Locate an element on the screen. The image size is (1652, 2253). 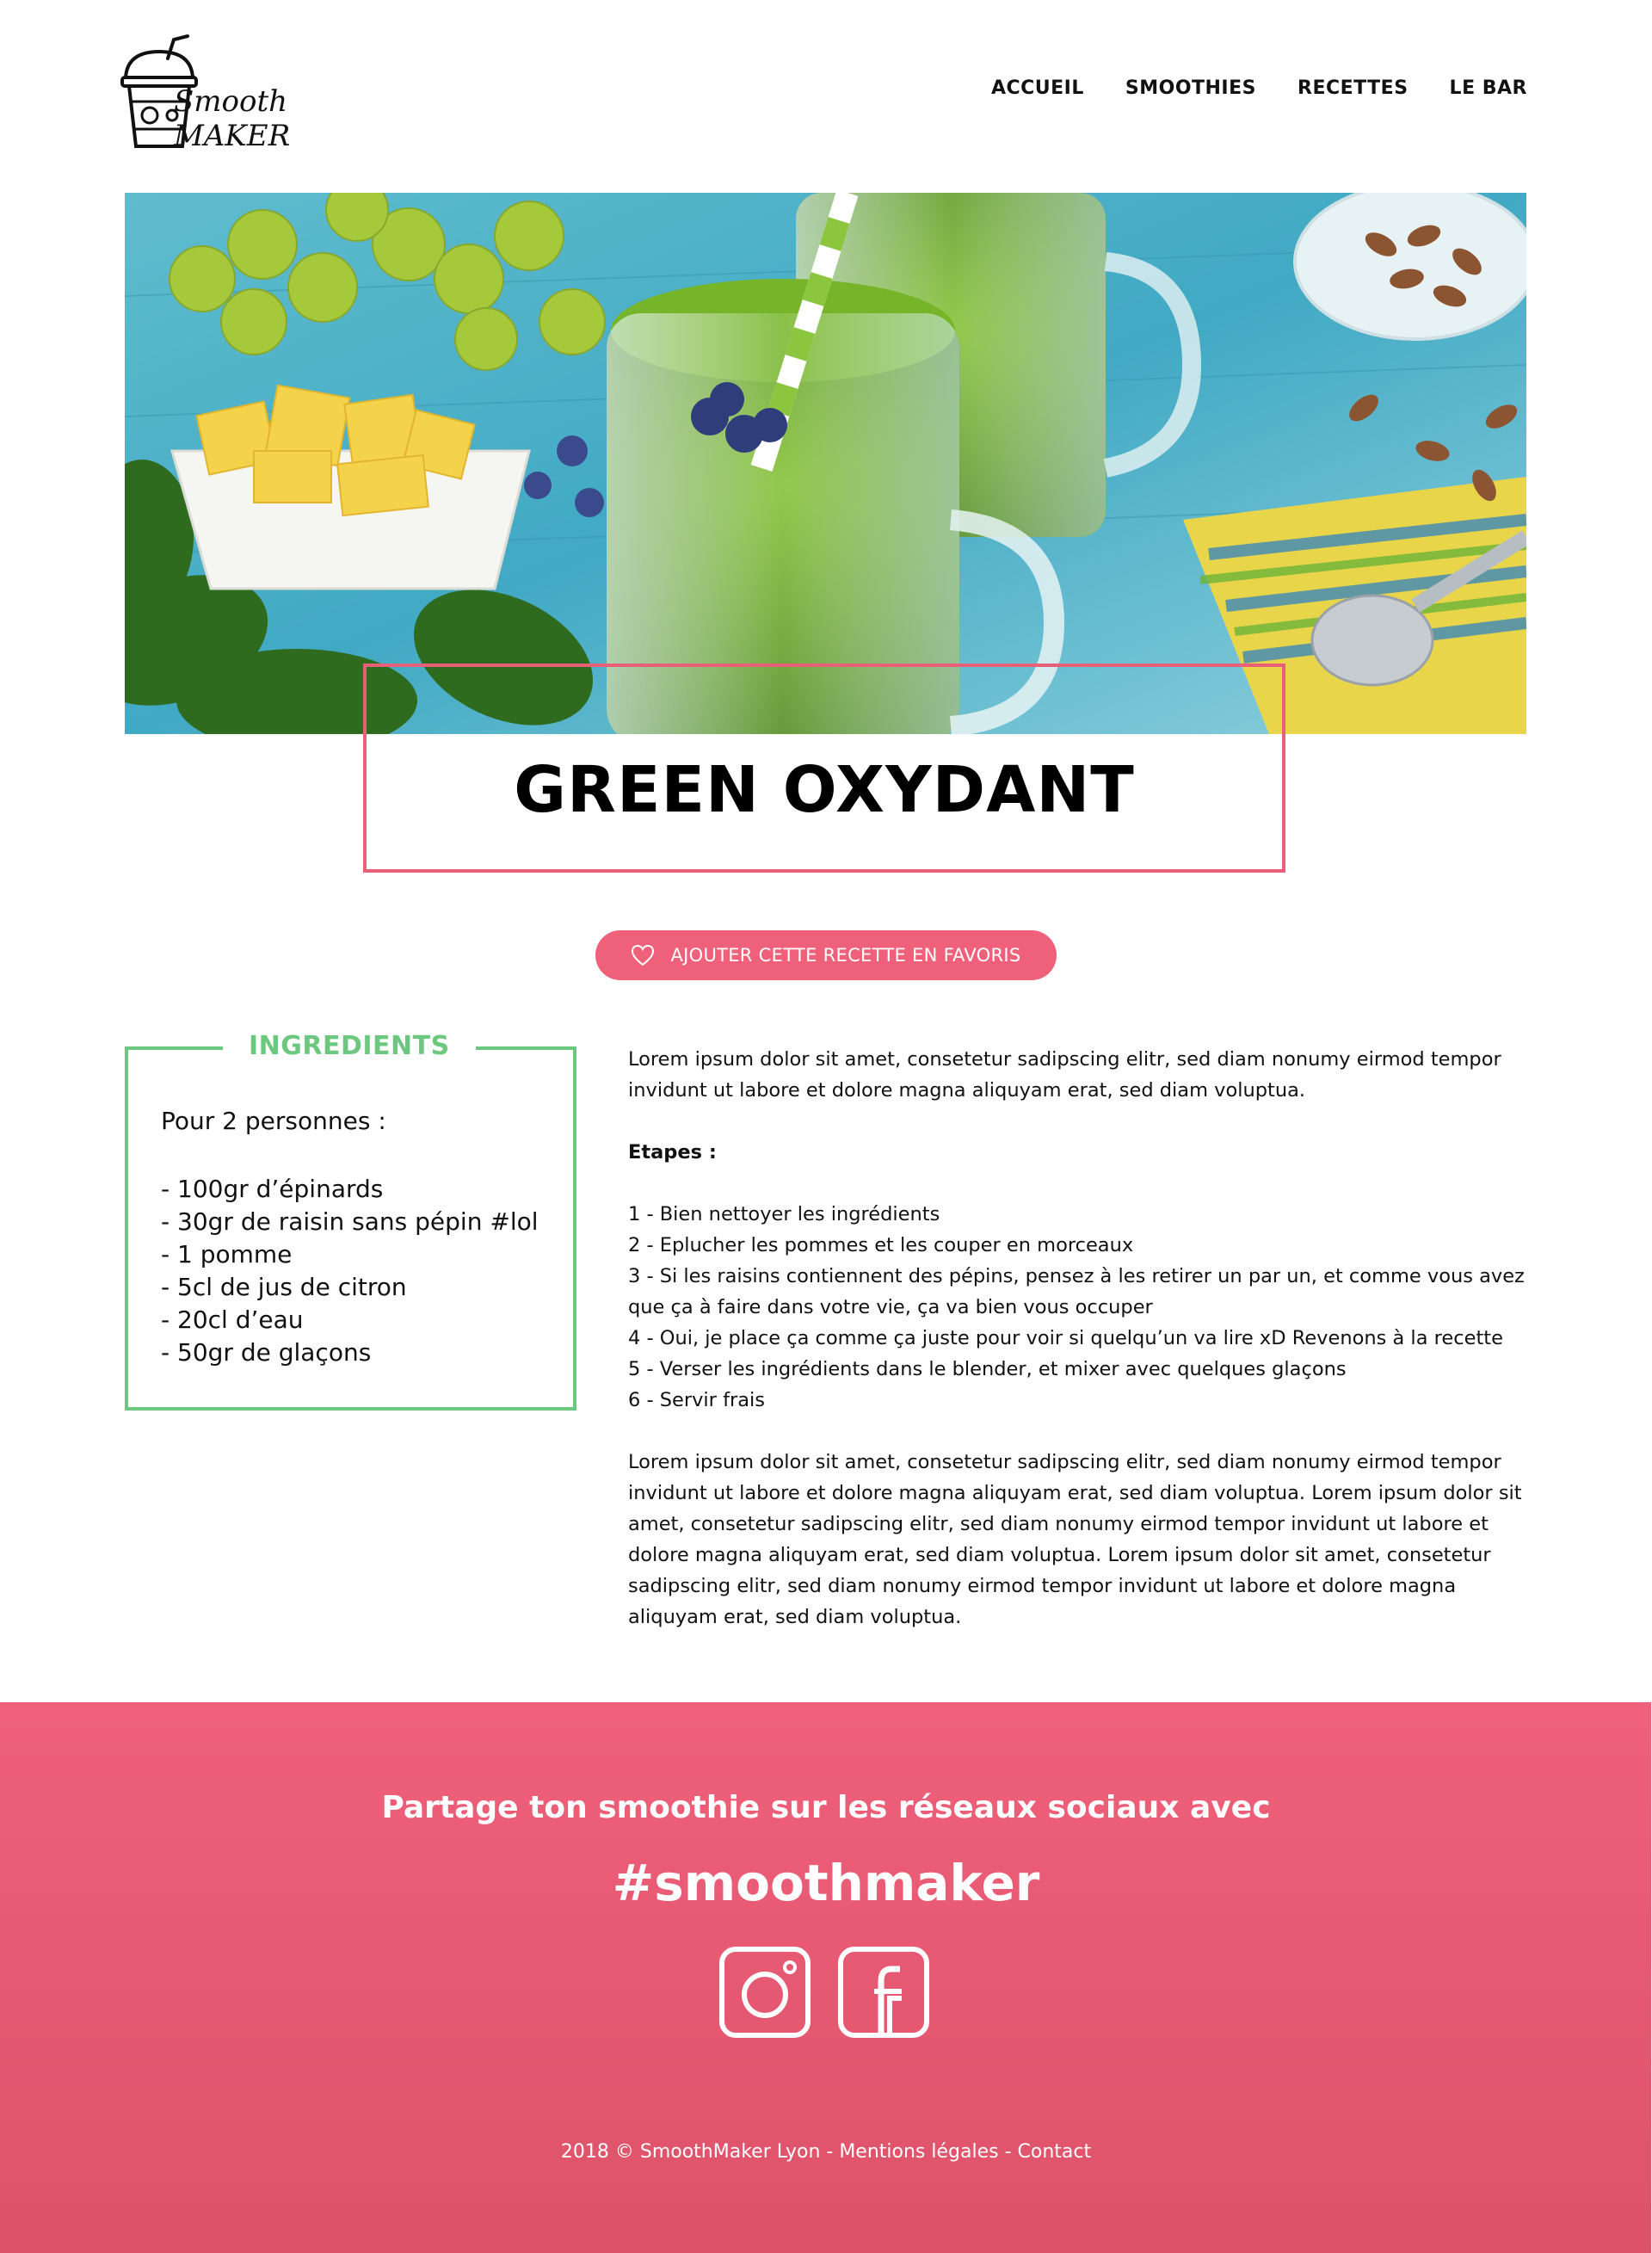
heart-icon is located at coordinates (643, 955).